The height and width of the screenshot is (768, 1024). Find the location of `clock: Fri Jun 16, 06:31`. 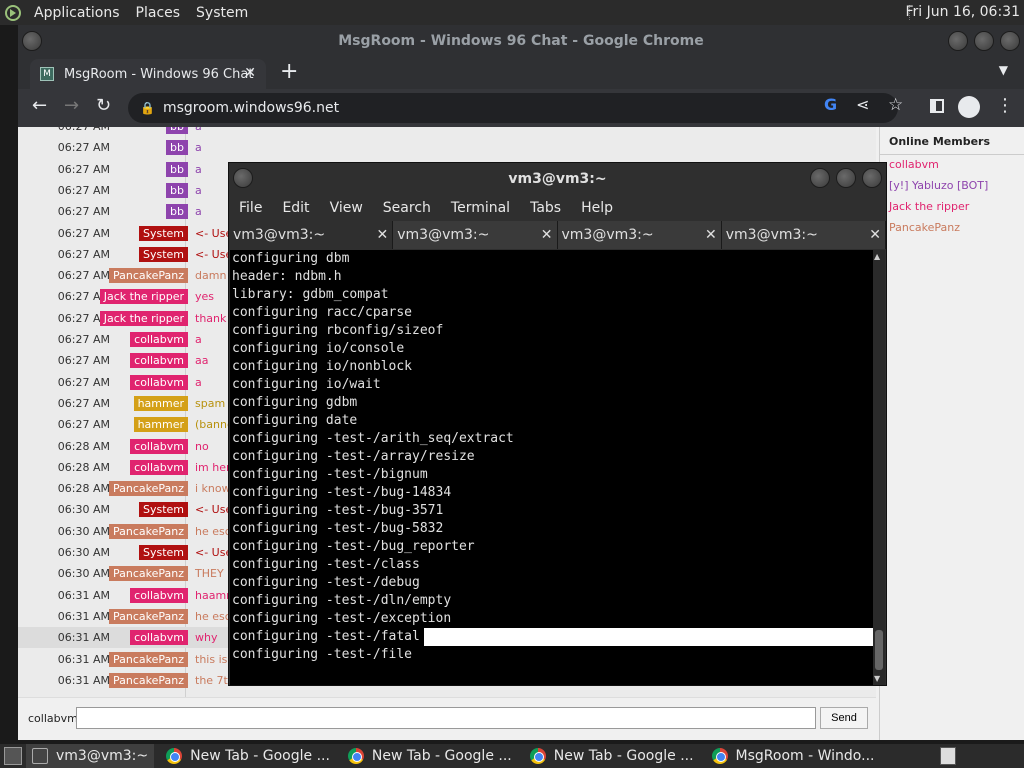

clock: Fri Jun 16, 06:31 is located at coordinates (962, 12).